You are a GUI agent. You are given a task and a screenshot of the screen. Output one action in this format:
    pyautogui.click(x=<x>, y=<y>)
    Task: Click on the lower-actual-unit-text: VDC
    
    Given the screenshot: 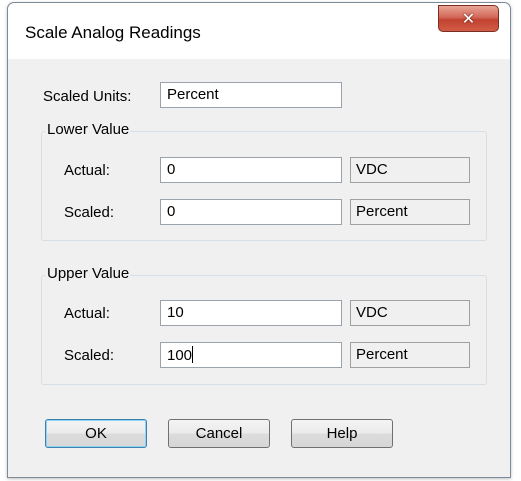 What is the action you would take?
    pyautogui.click(x=372, y=169)
    